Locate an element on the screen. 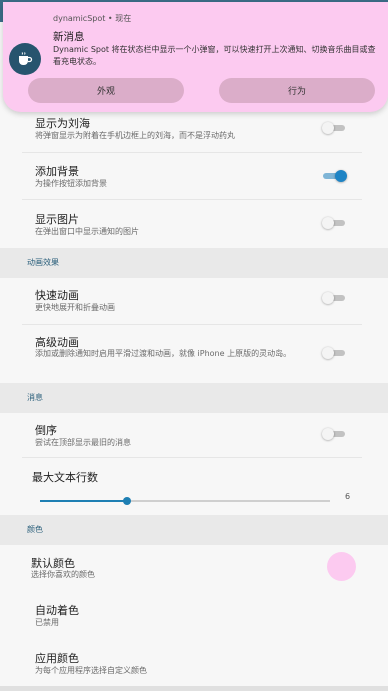 The image size is (388, 691). setting-fast-animation: 快速动画 更快地展开和折叠动画 is located at coordinates (194, 301).